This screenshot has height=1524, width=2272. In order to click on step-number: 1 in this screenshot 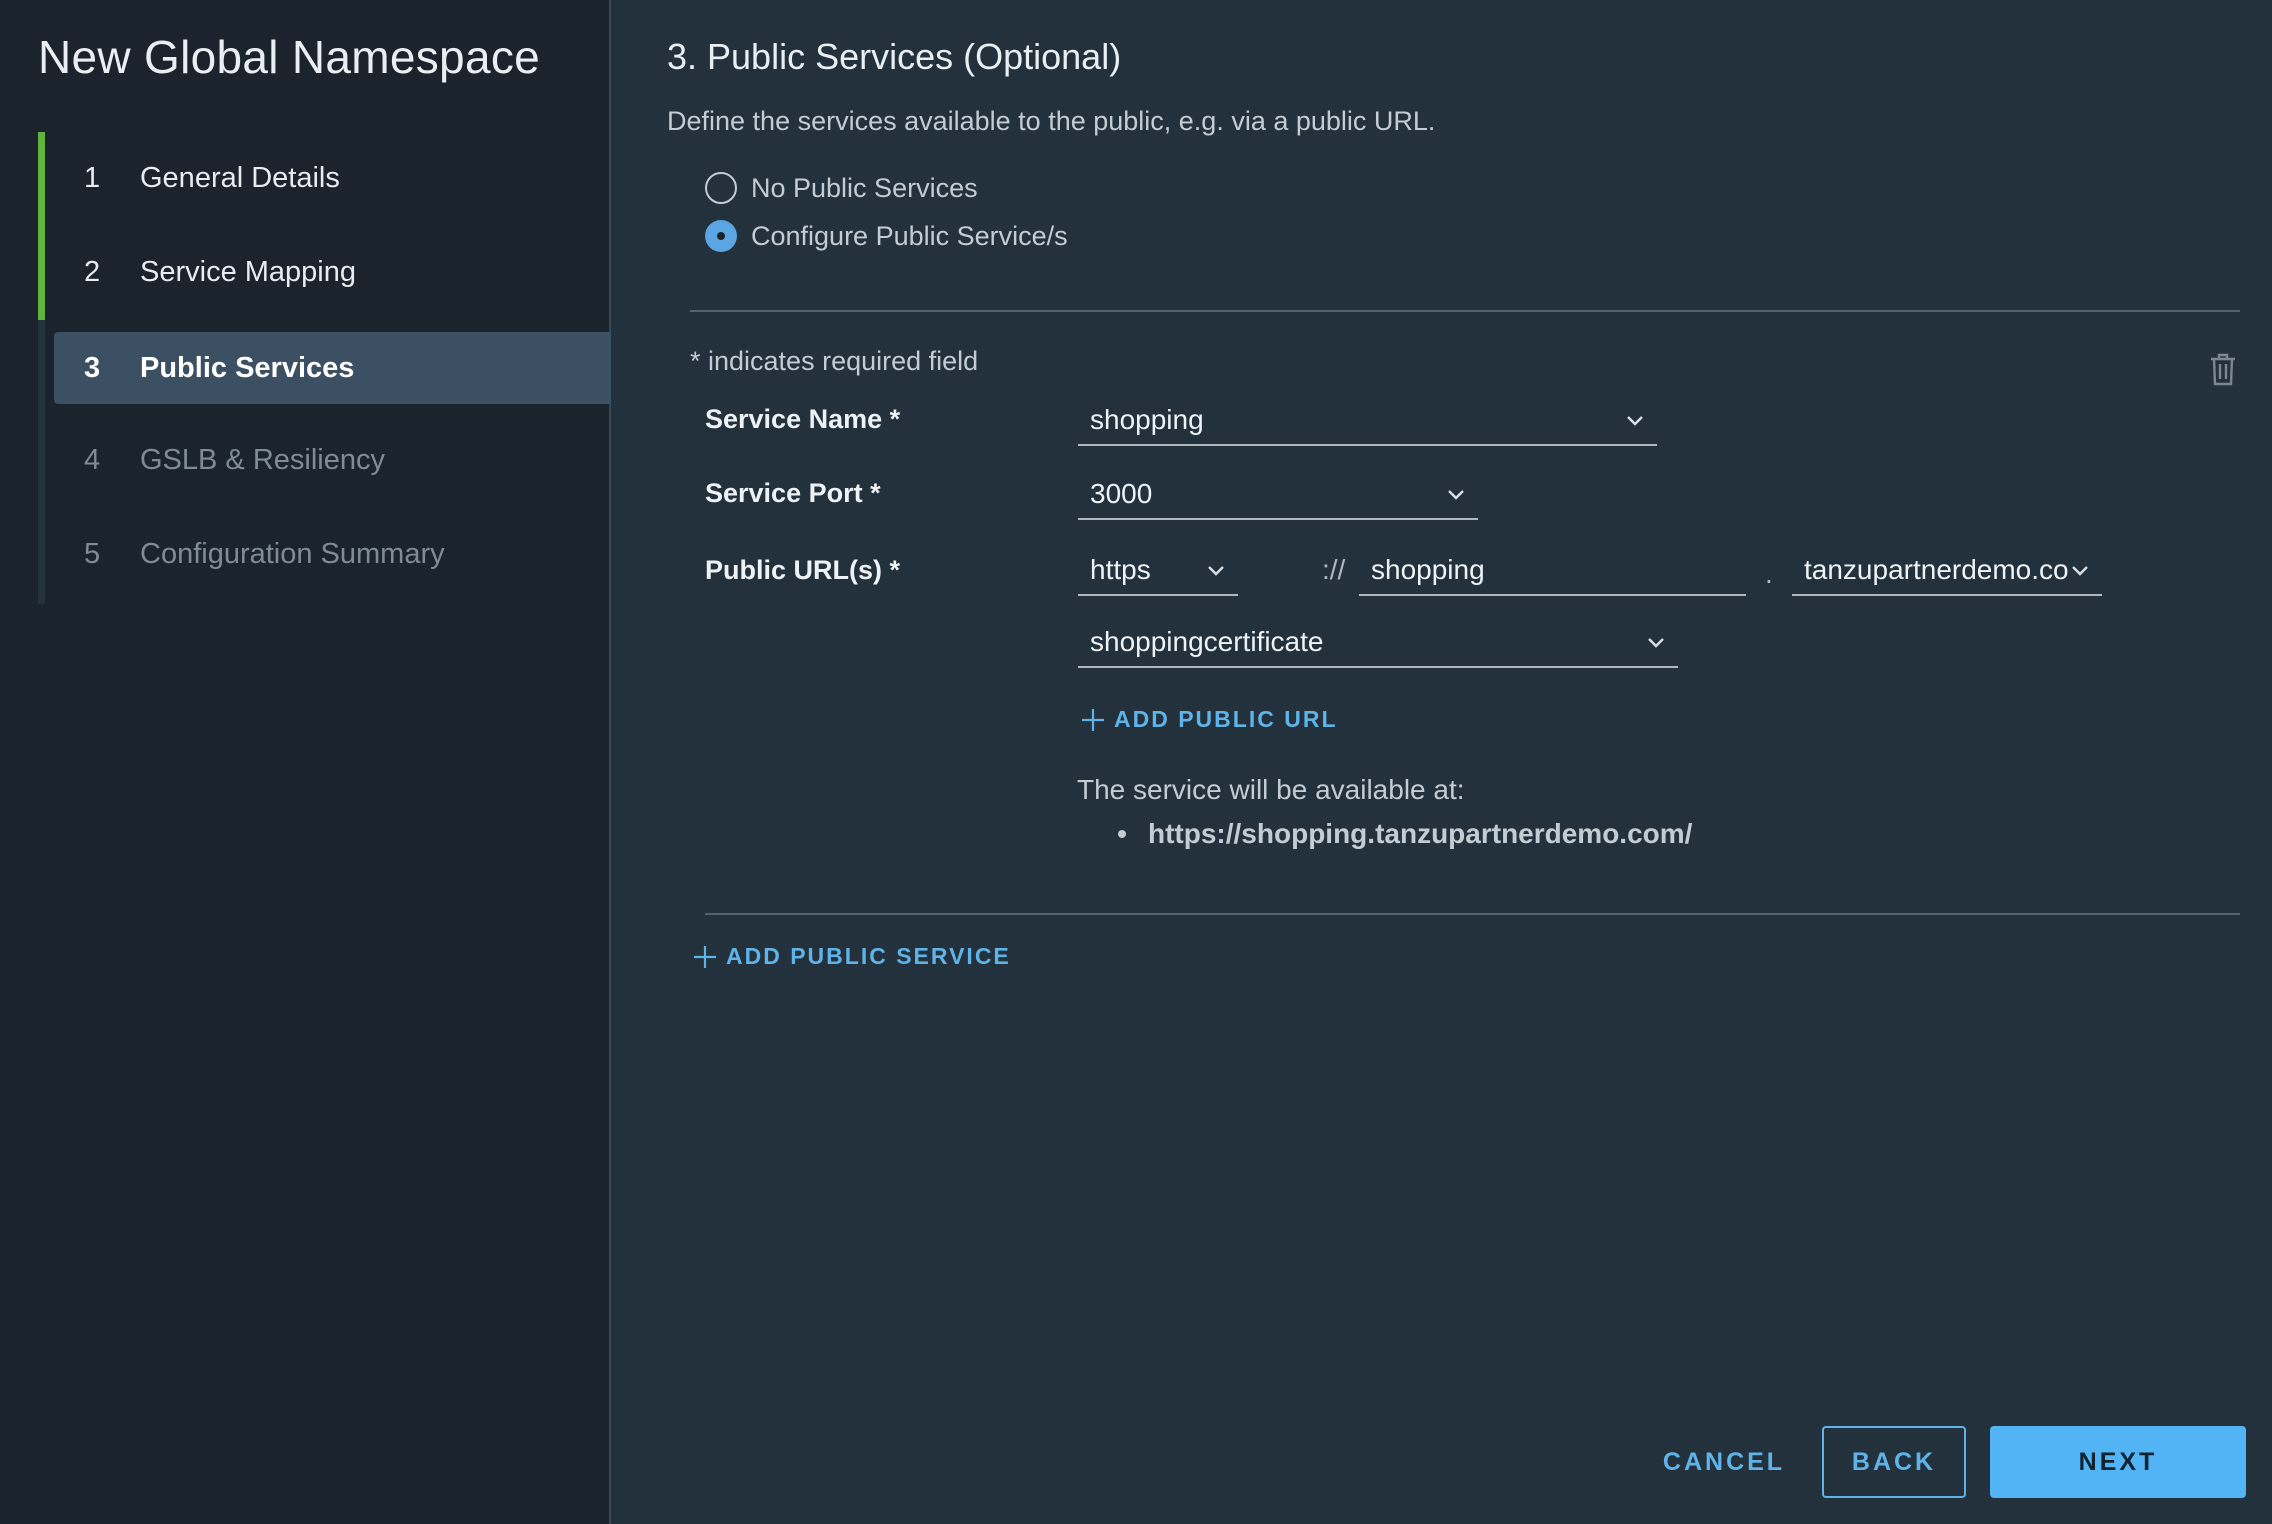, I will do `click(92, 177)`.